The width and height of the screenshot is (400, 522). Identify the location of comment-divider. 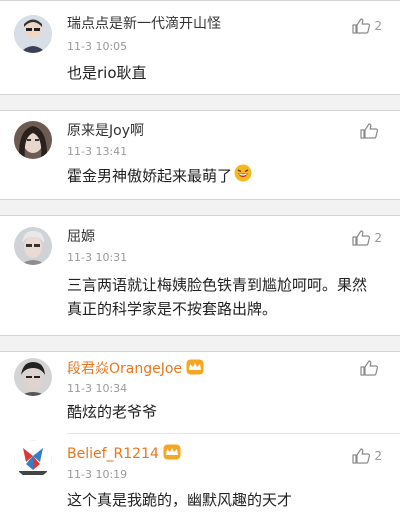
(233, 433).